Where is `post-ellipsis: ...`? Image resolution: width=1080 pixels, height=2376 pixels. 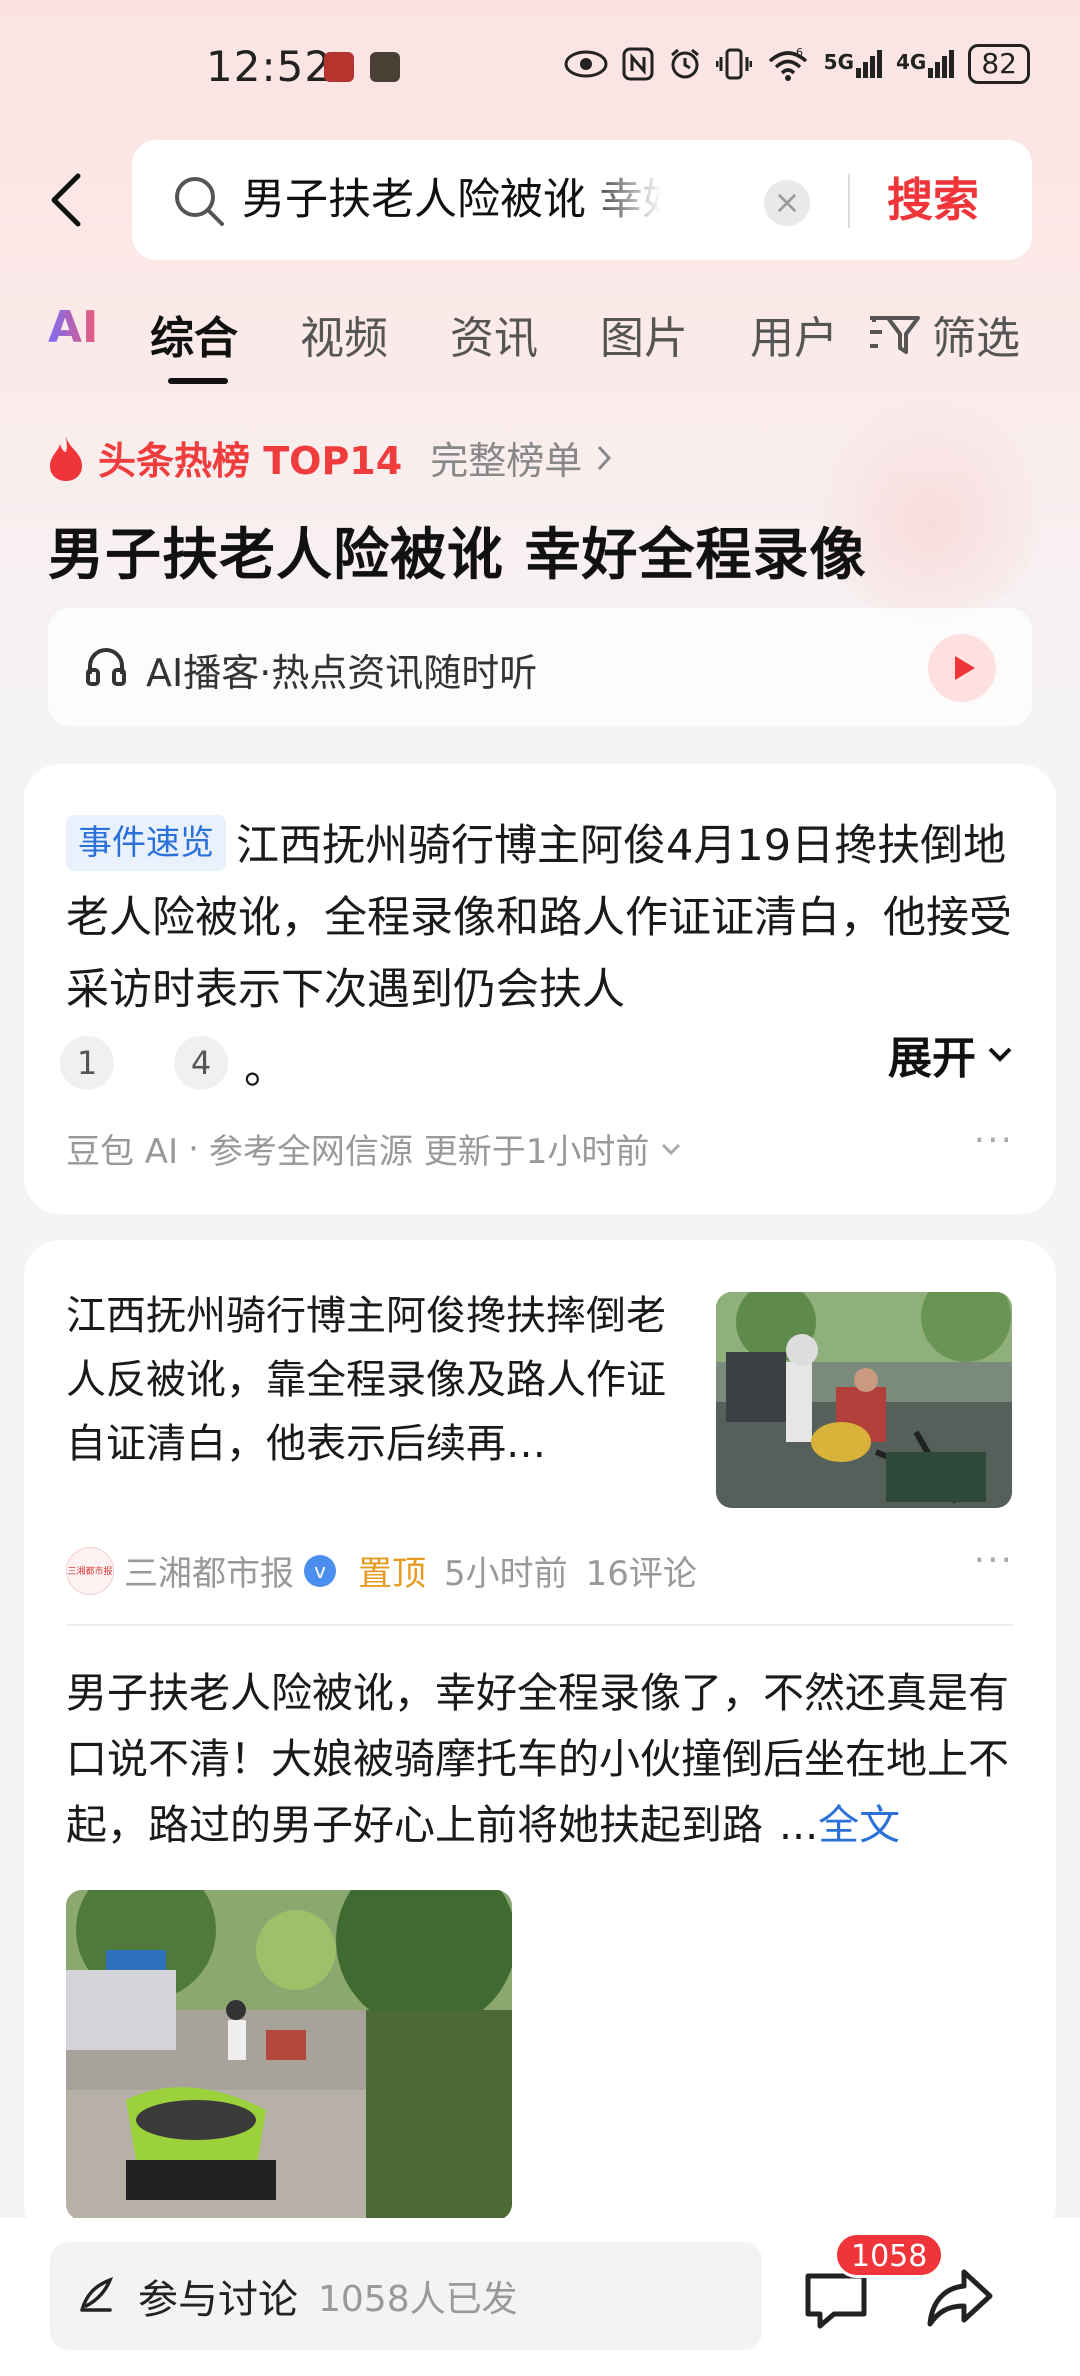 post-ellipsis: ... is located at coordinates (799, 1825).